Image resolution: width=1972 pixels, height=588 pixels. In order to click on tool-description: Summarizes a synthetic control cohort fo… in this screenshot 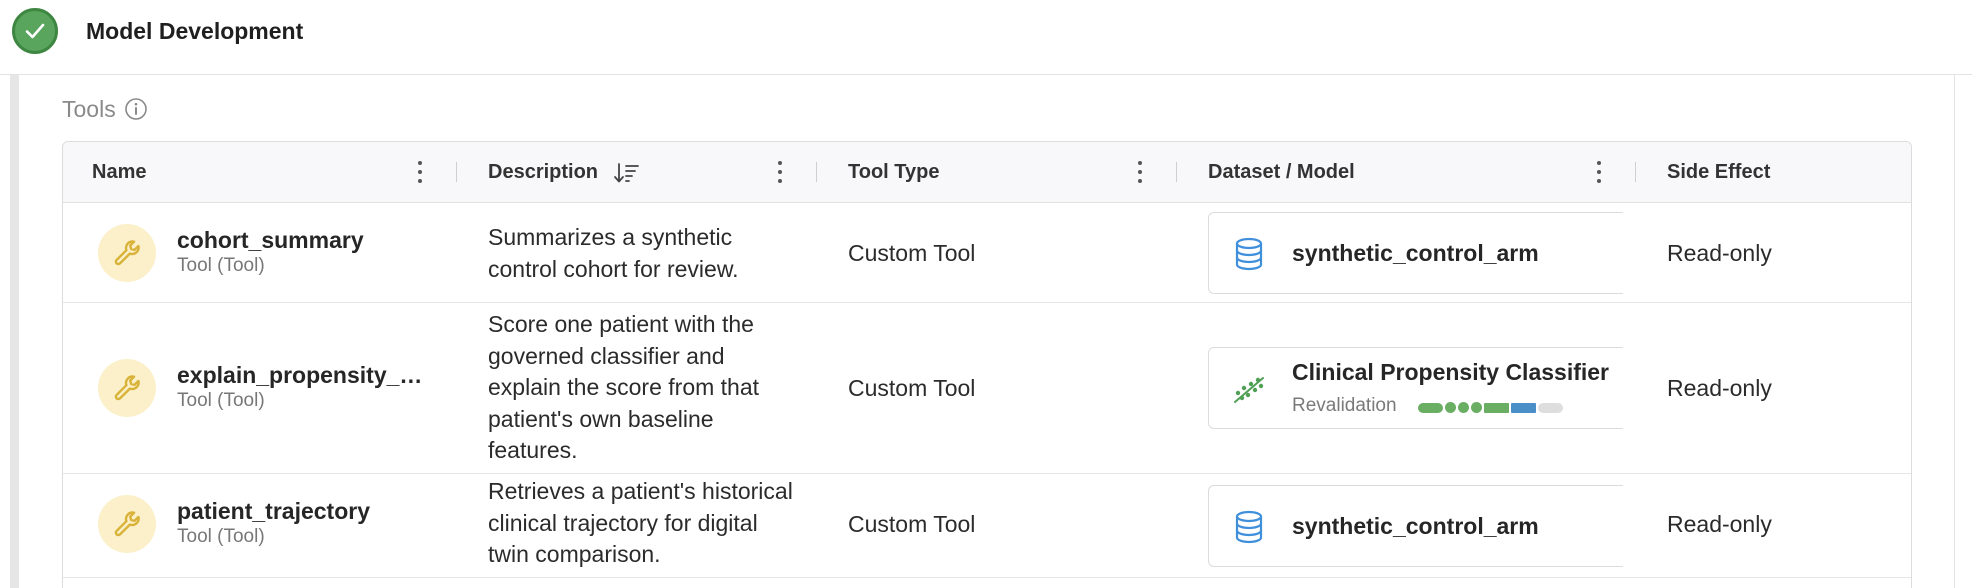, I will do `click(613, 253)`.